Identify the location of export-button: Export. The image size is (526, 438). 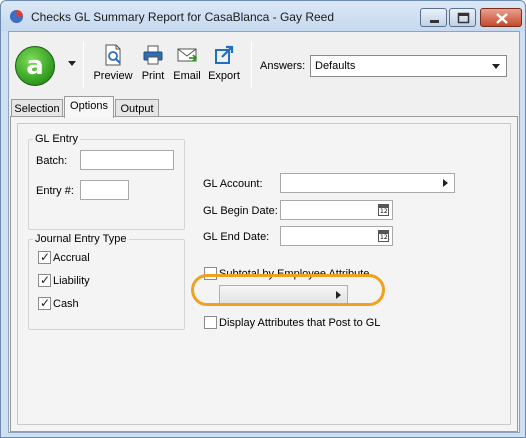
(224, 67).